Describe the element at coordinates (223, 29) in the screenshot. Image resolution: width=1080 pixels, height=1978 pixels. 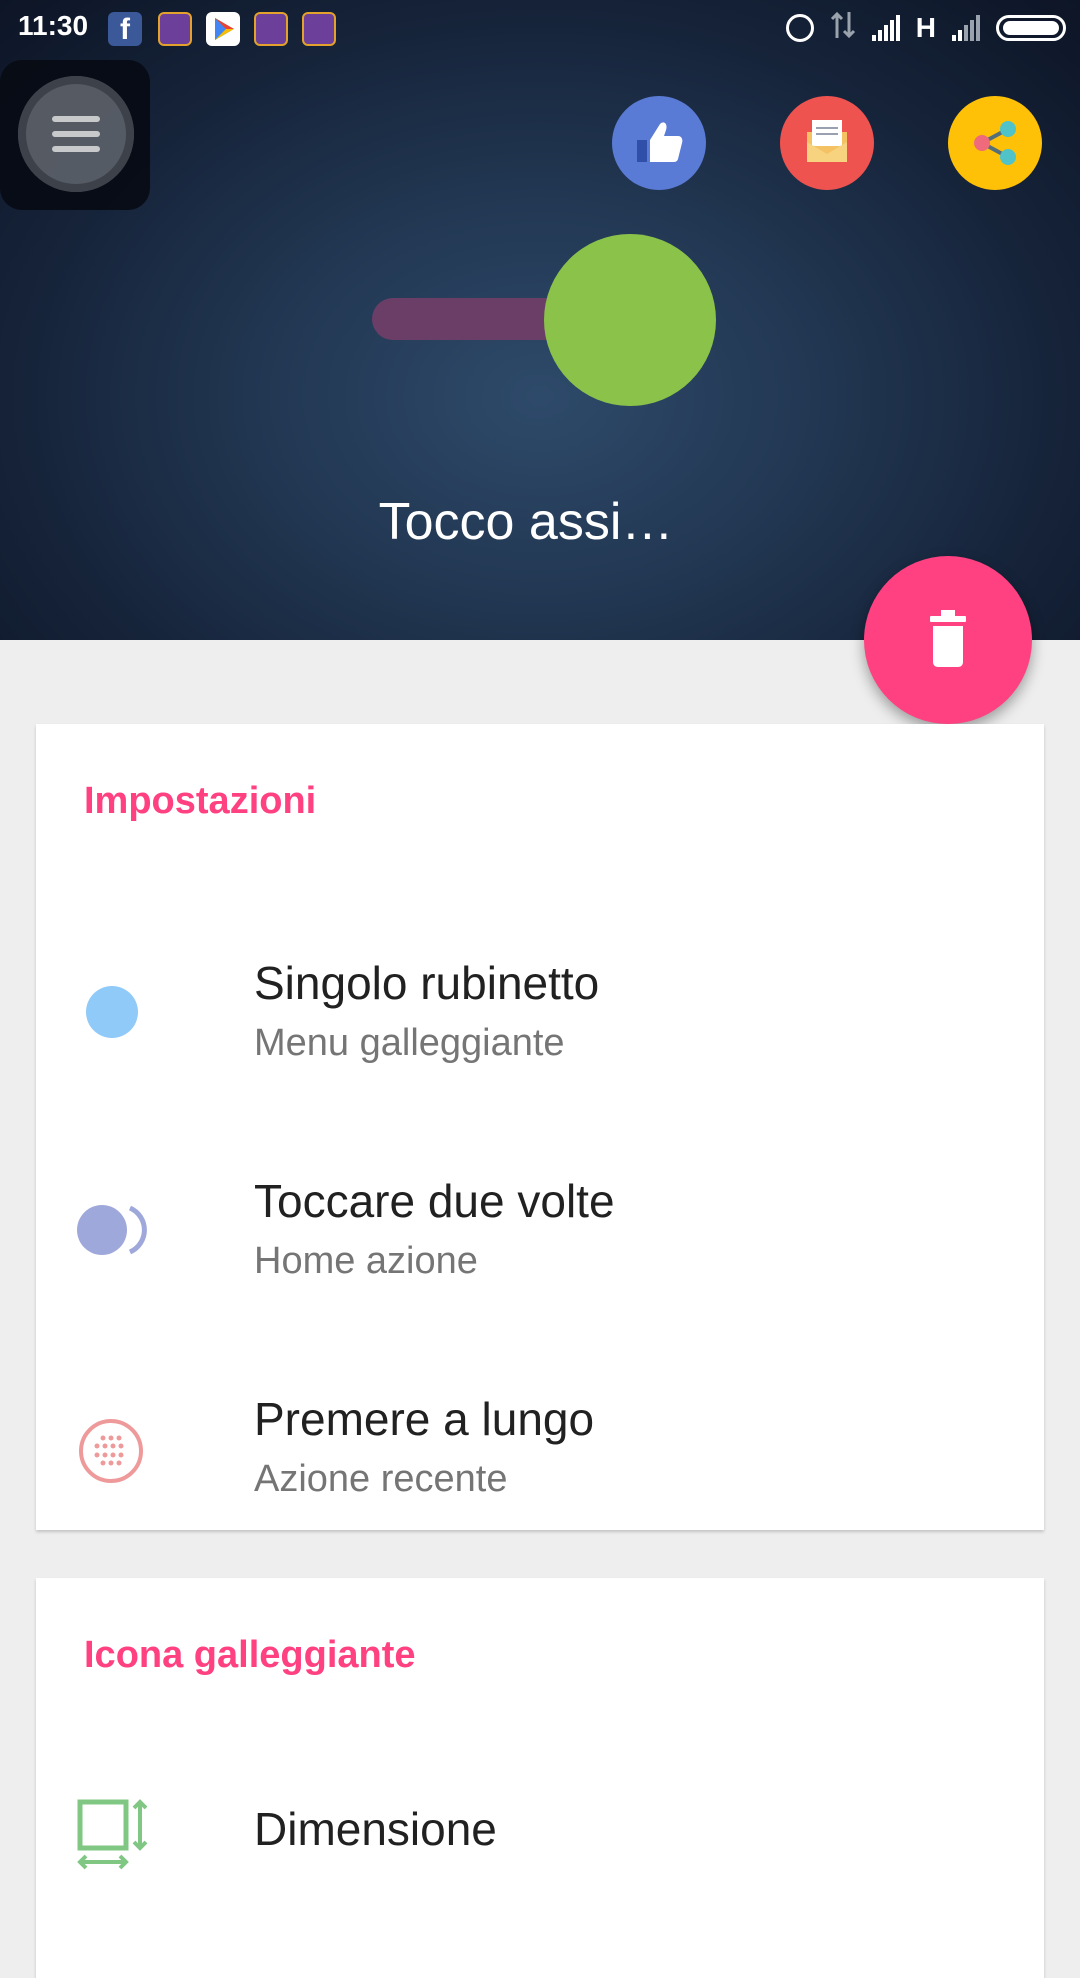
I see `play-store-icon` at that location.